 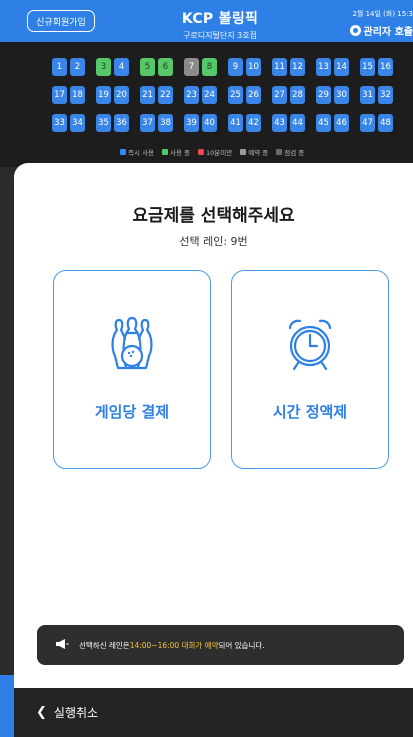 I want to click on lane-button-25: 25, so click(x=235, y=95).